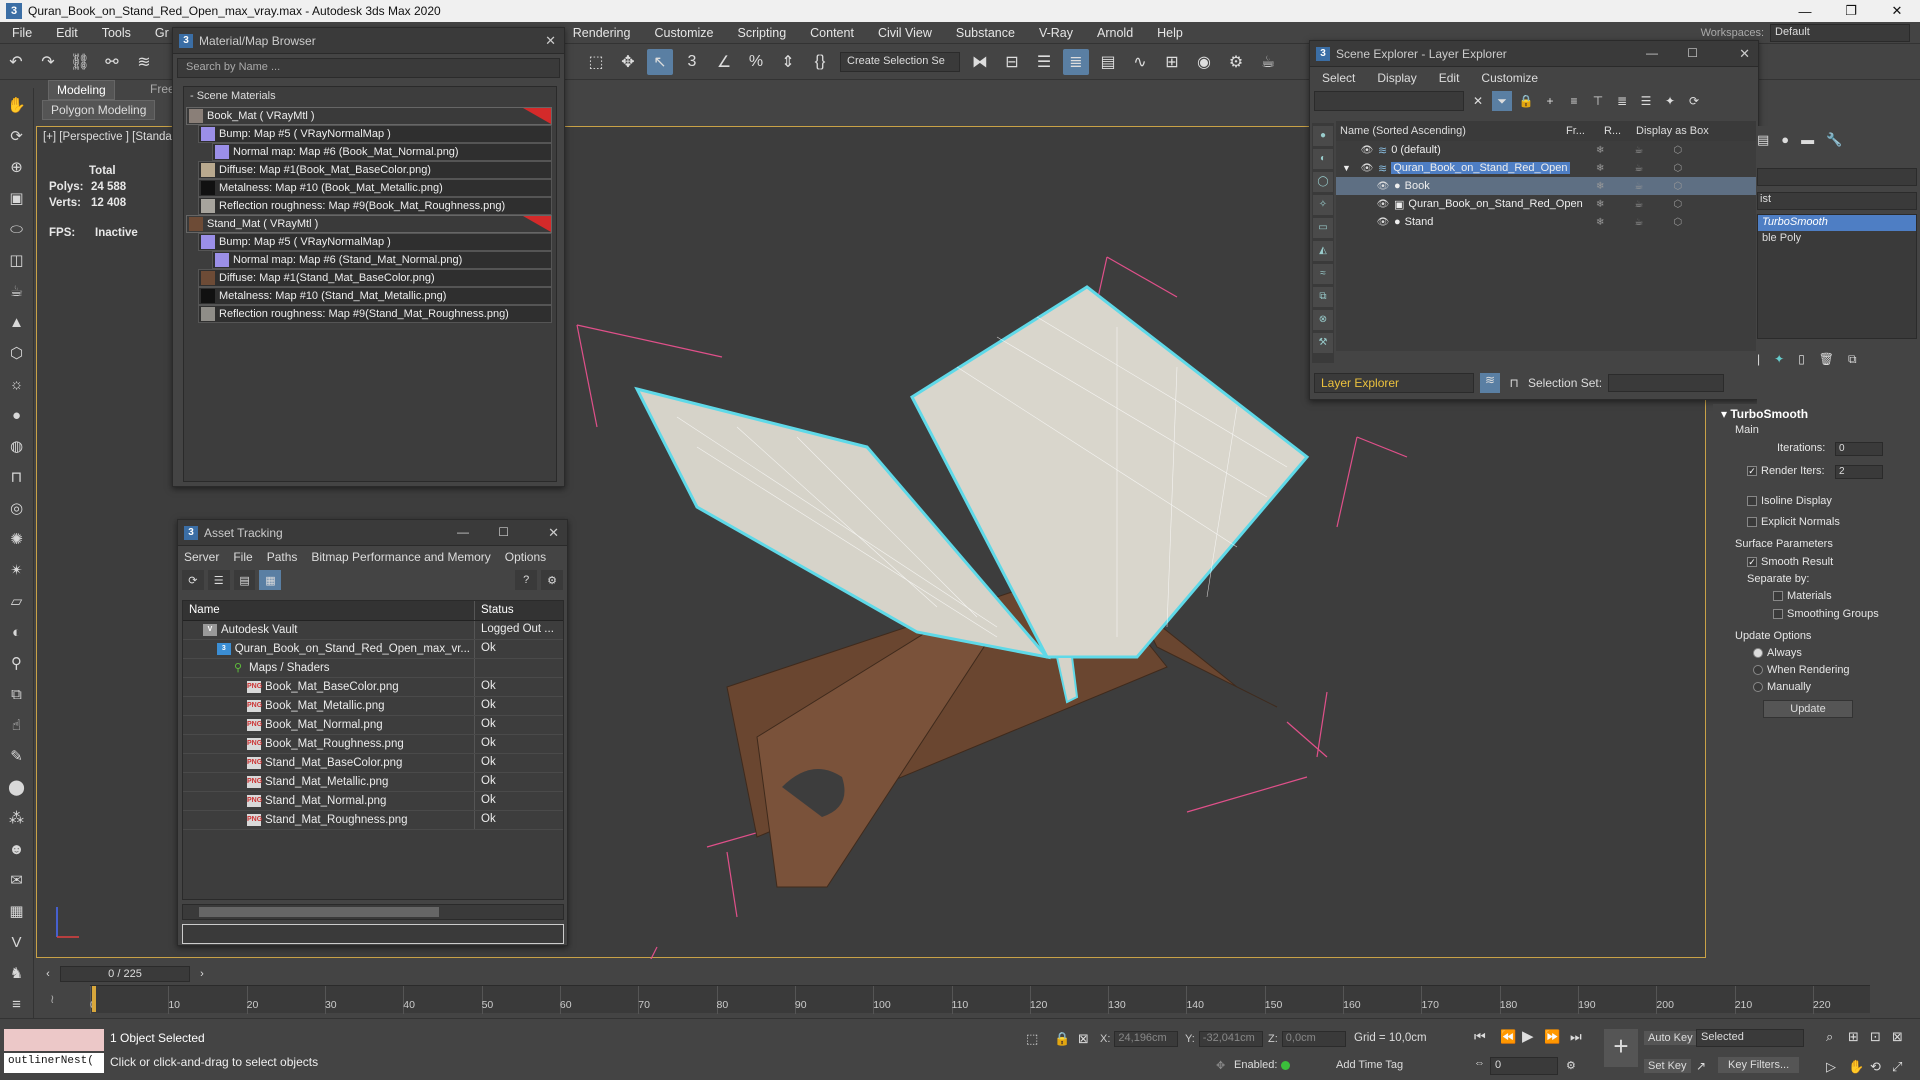  What do you see at coordinates (1546, 204) in the screenshot?
I see `object-row-group: 👁 ▣ Quran_Book_on_Stand_Red_Open ❄ ☕ ⬡` at bounding box center [1546, 204].